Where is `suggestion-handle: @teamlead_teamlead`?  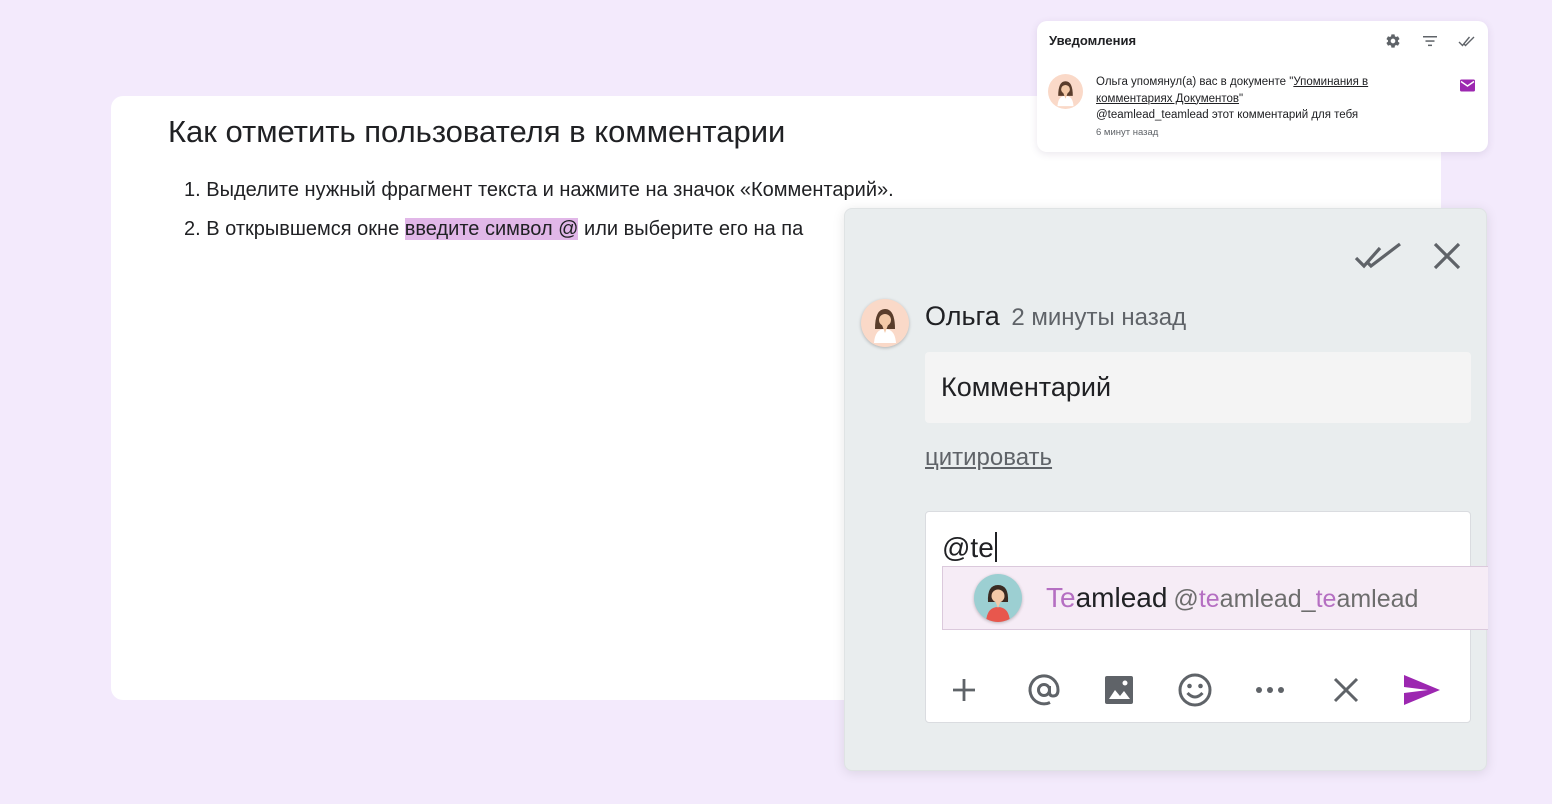 suggestion-handle: @teamlead_teamlead is located at coordinates (1295, 599).